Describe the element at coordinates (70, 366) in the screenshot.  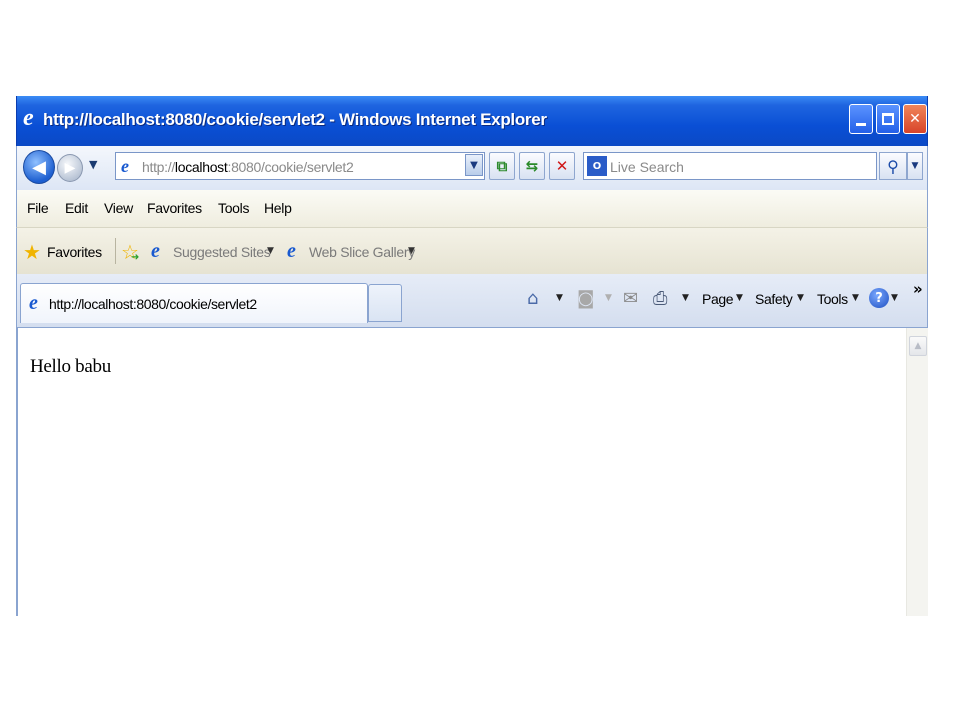
I see `page-body-text: Hello babu` at that location.